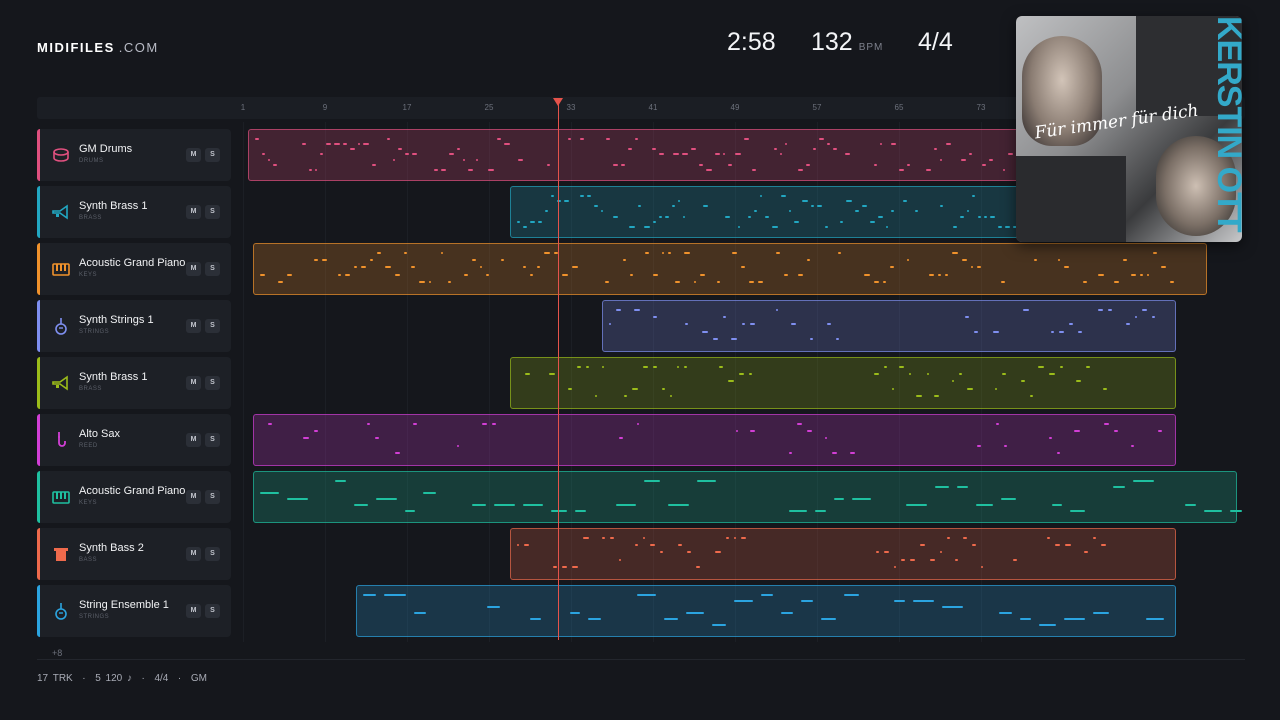 The image size is (1280, 720). Describe the element at coordinates (88, 560) in the screenshot. I see `track-category: BASS` at that location.